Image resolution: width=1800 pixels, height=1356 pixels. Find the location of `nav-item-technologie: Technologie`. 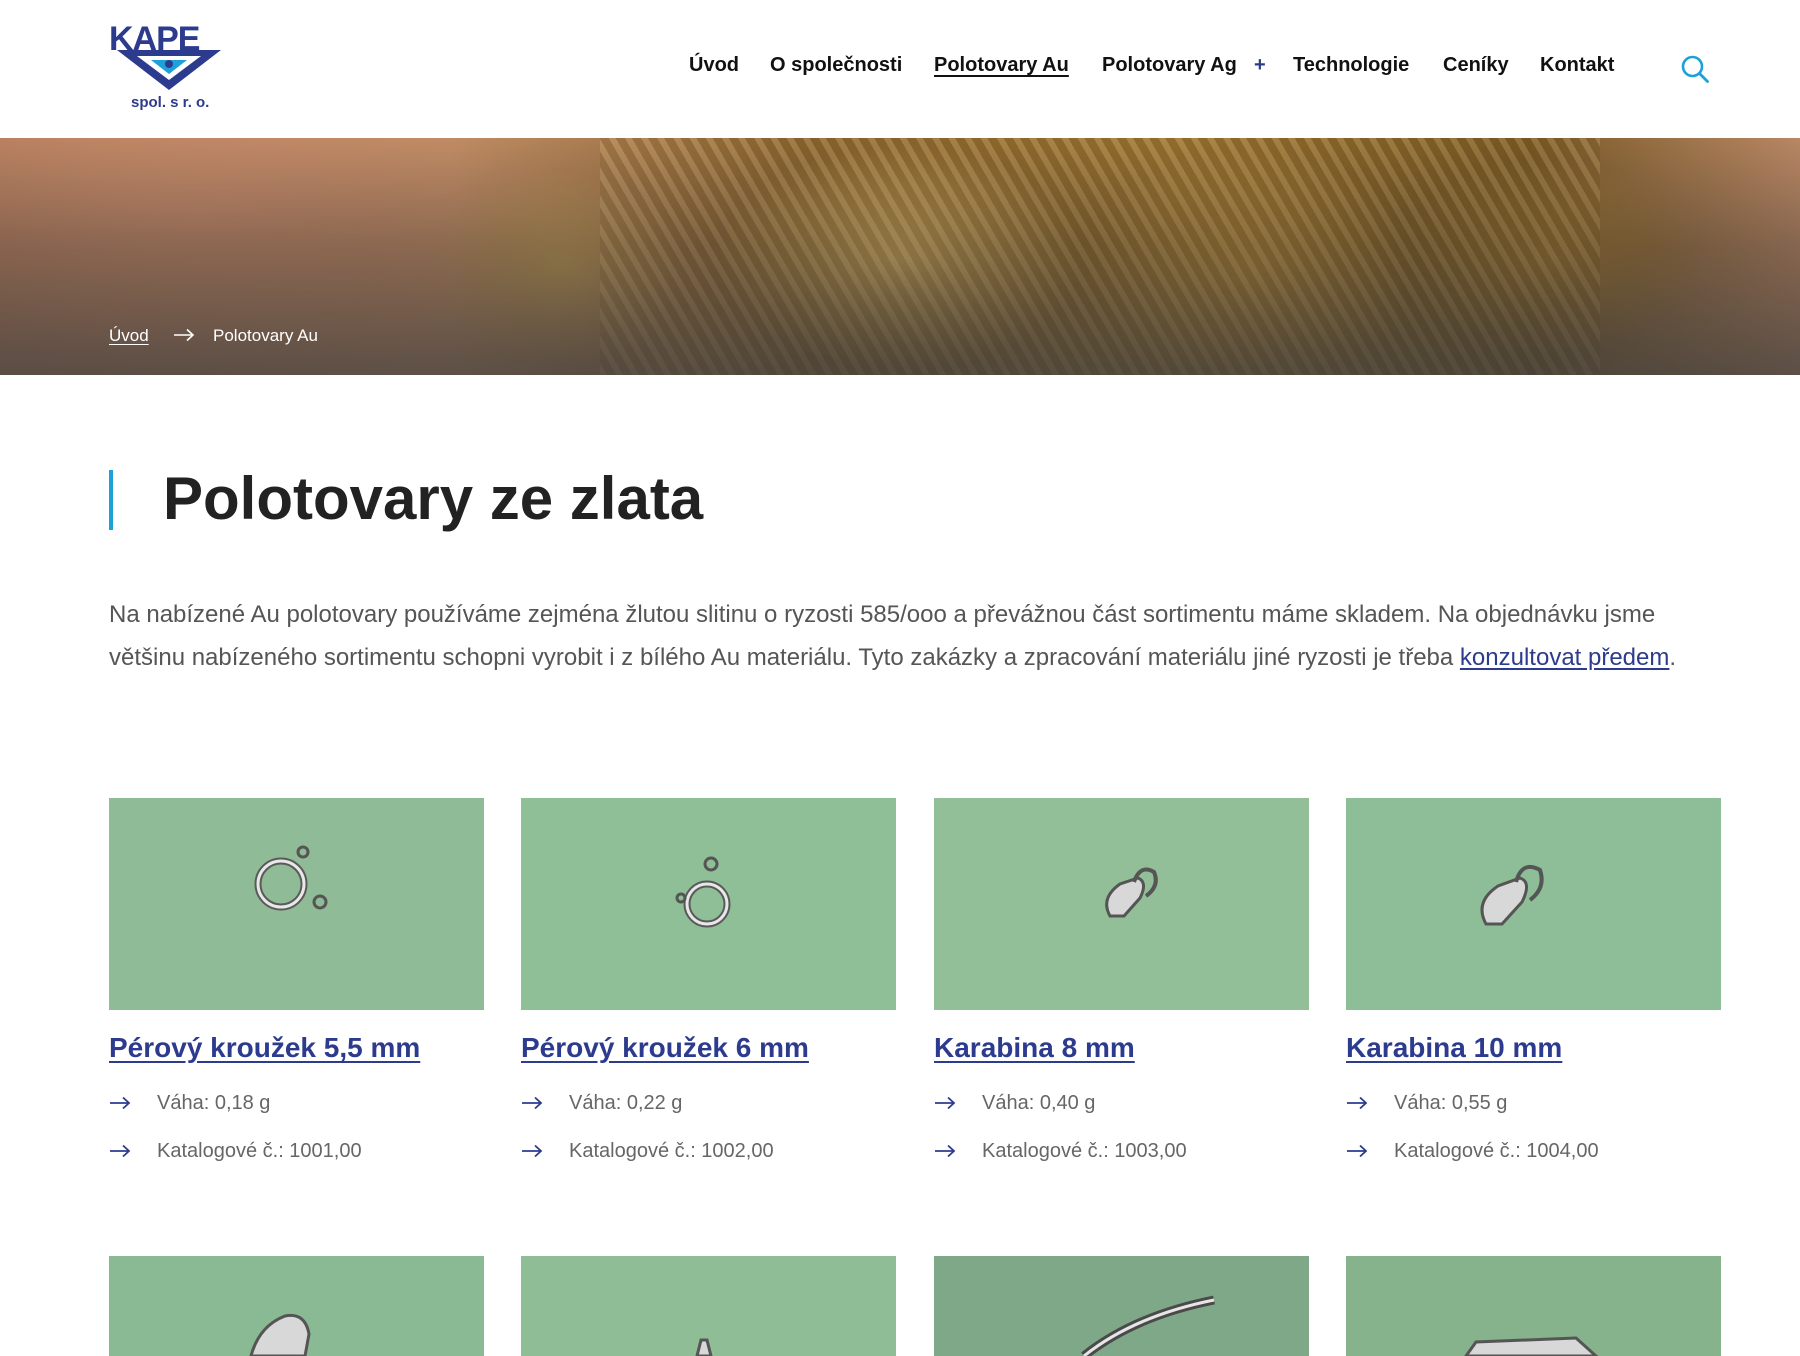

nav-item-technologie: Technologie is located at coordinates (1351, 65).